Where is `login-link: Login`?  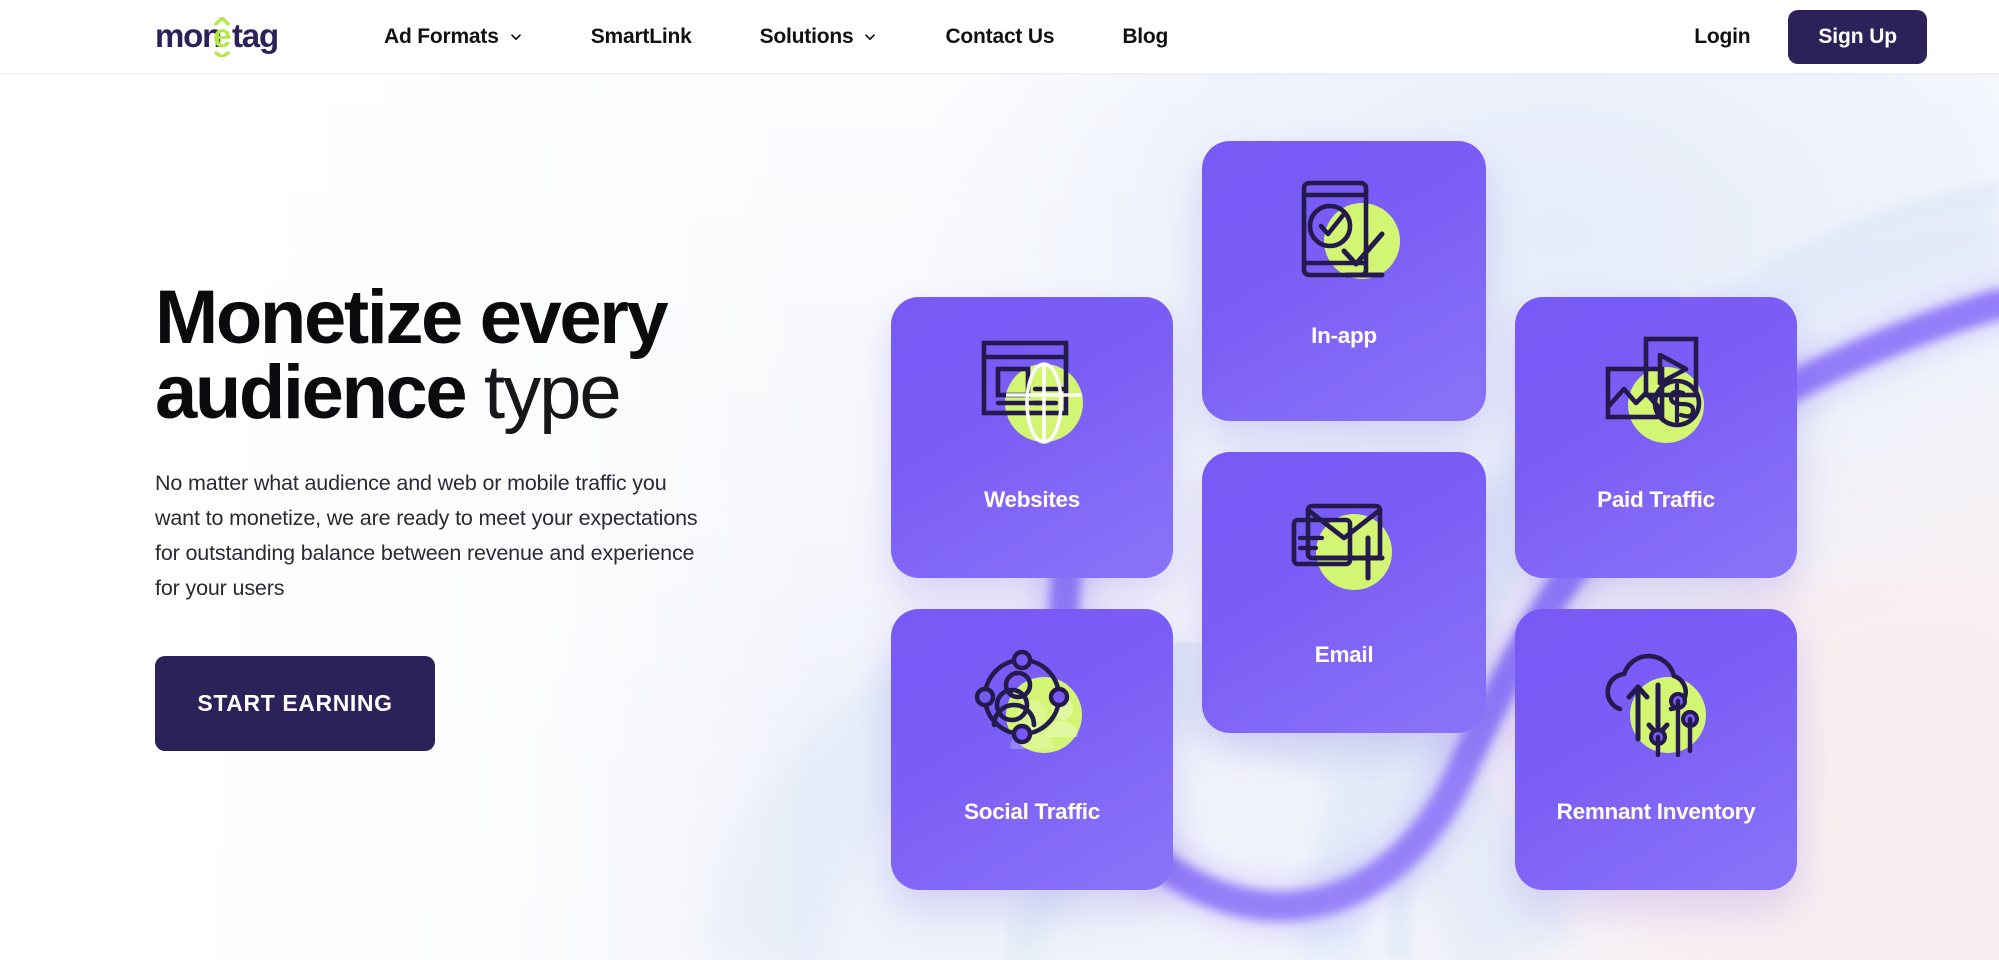 login-link: Login is located at coordinates (1722, 37).